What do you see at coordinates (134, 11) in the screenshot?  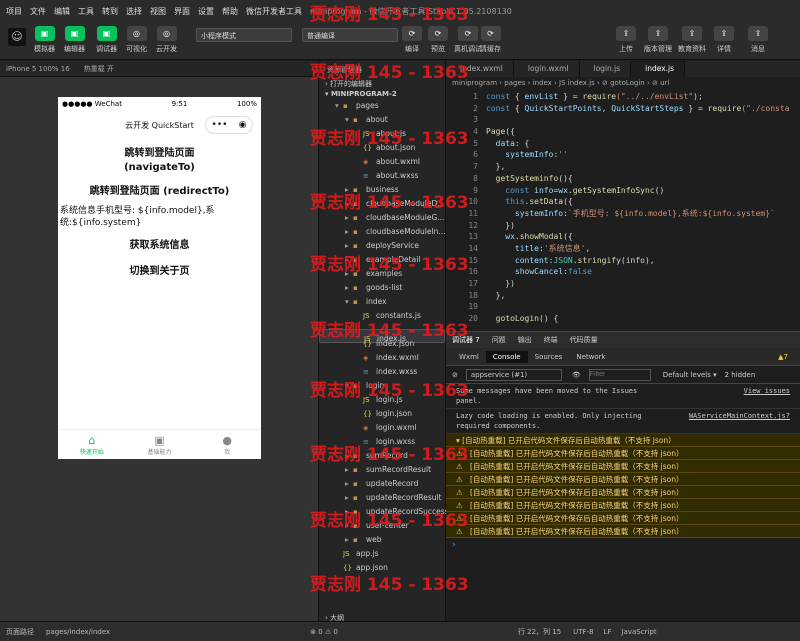 I see `menu-item: 选择` at bounding box center [134, 11].